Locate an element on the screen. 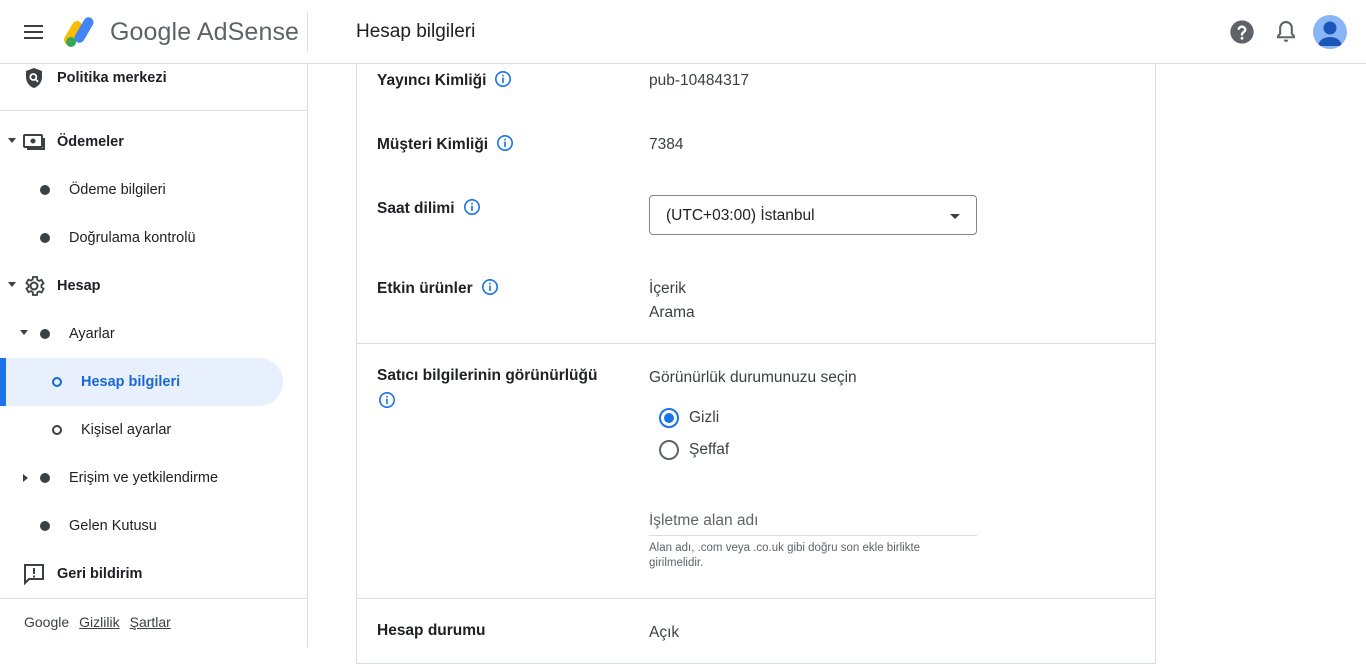 The height and width of the screenshot is (664, 1366). publisher-id-label-text: Yayıncı Kimliği is located at coordinates (432, 80).